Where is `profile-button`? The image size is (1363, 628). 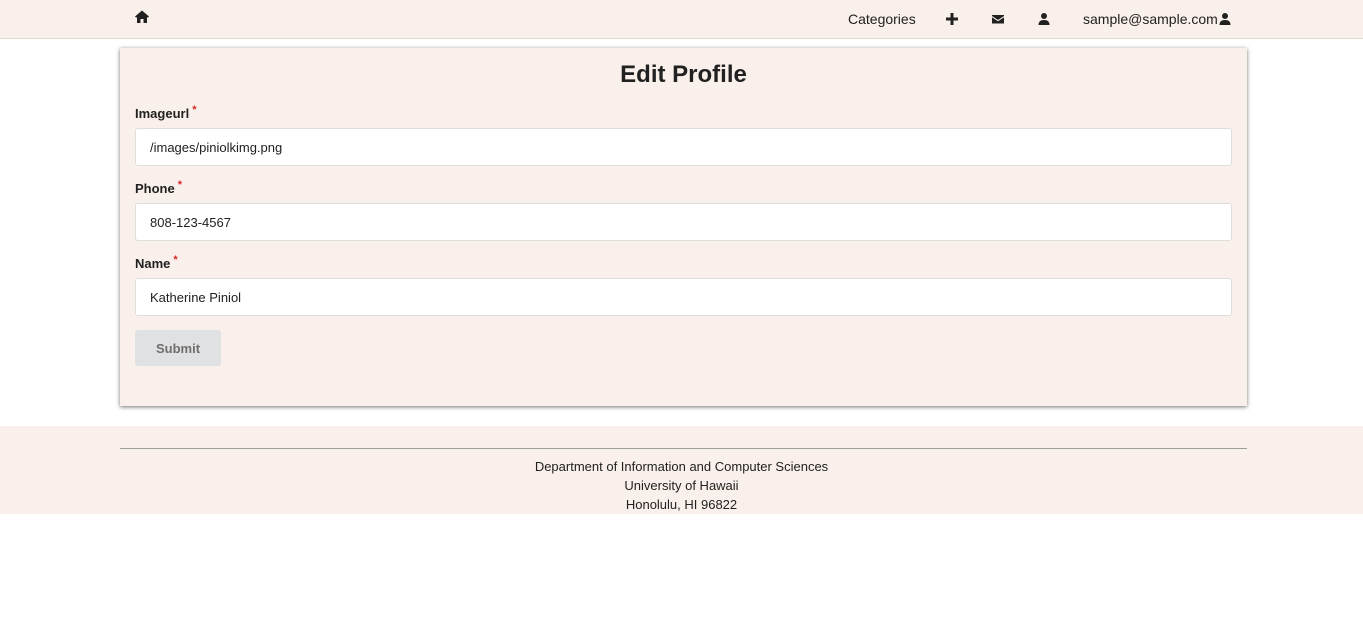
profile-button is located at coordinates (1044, 19).